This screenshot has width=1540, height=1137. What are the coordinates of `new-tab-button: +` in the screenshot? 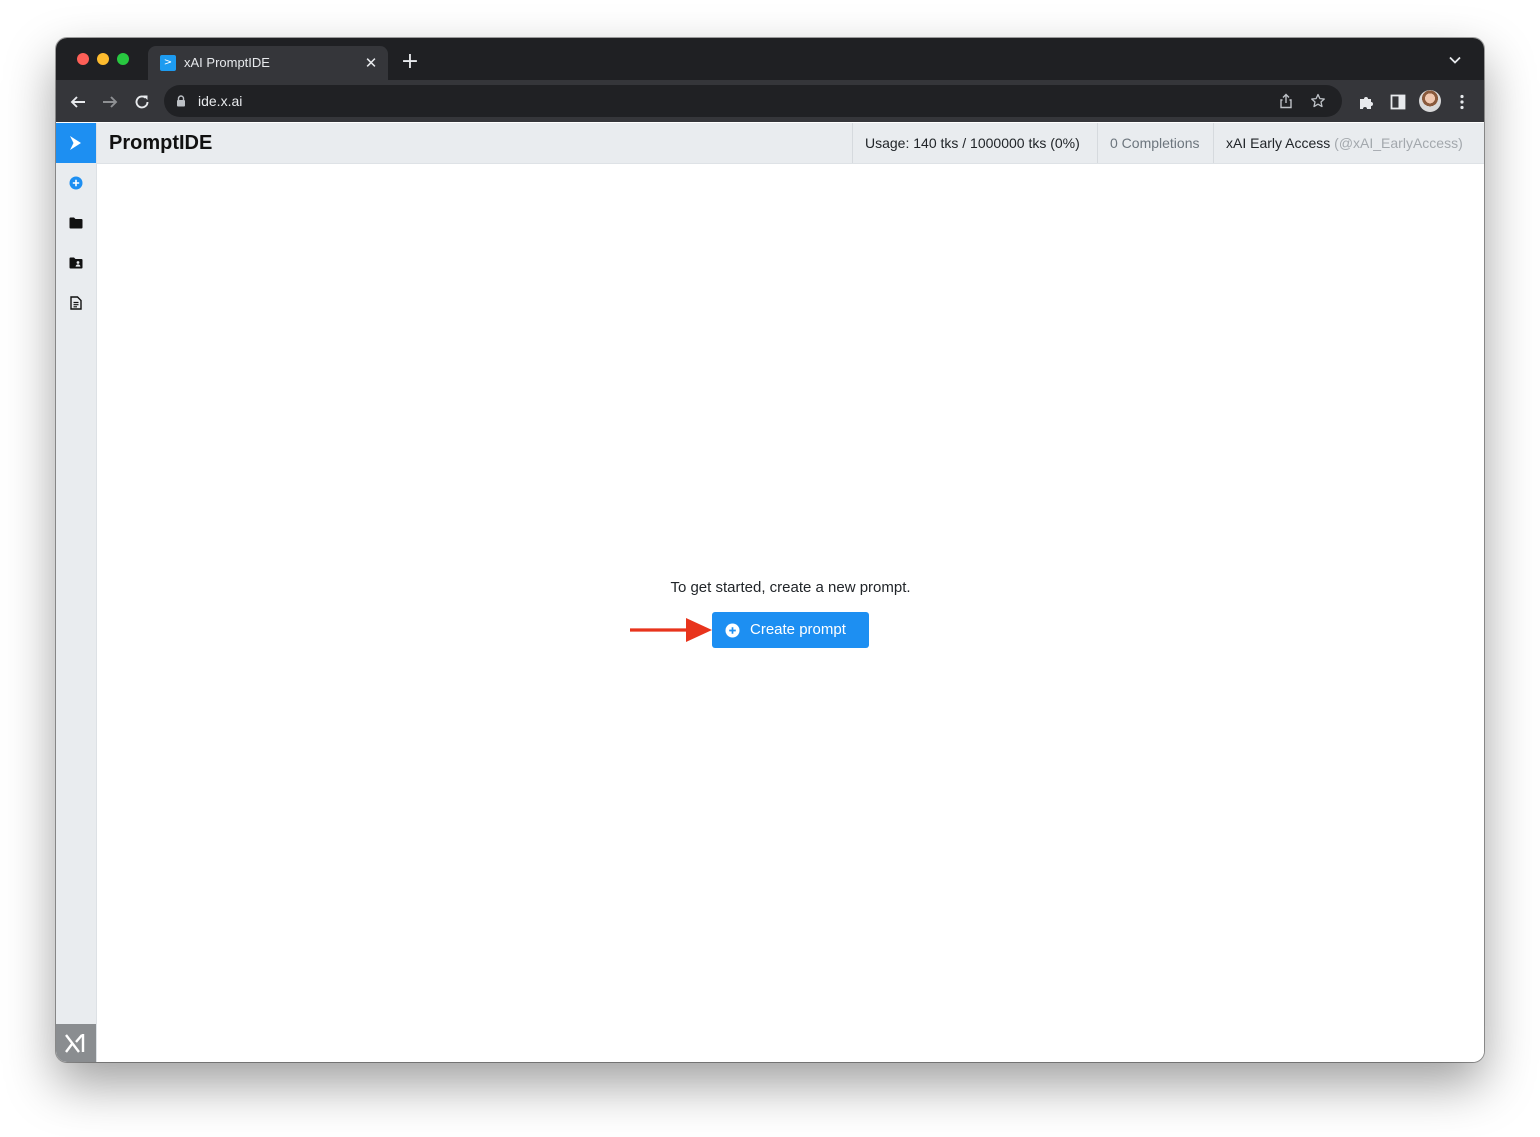 It's located at (410, 62).